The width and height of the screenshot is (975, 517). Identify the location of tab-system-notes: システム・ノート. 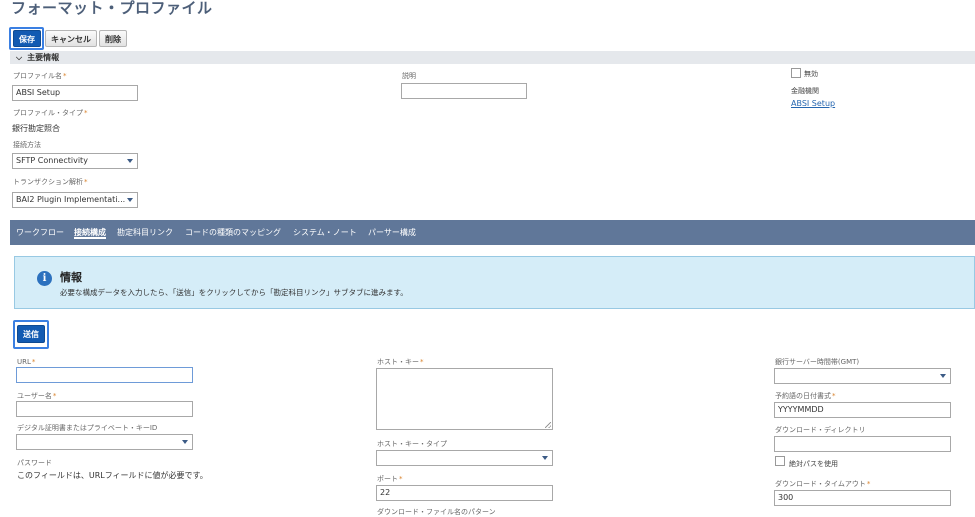
(325, 232).